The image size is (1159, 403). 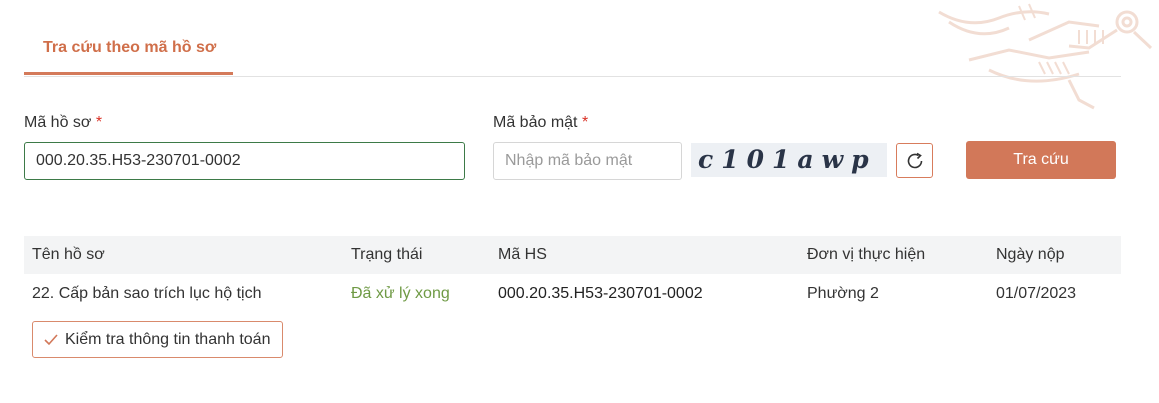 I want to click on header-code: Mã HS, so click(x=522, y=254).